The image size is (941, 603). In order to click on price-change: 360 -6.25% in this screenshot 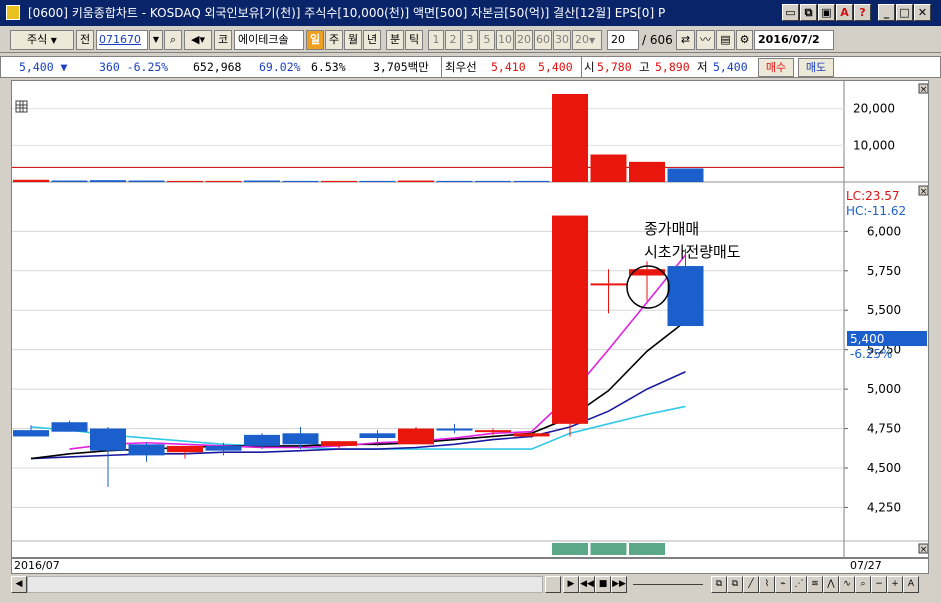, I will do `click(134, 67)`.